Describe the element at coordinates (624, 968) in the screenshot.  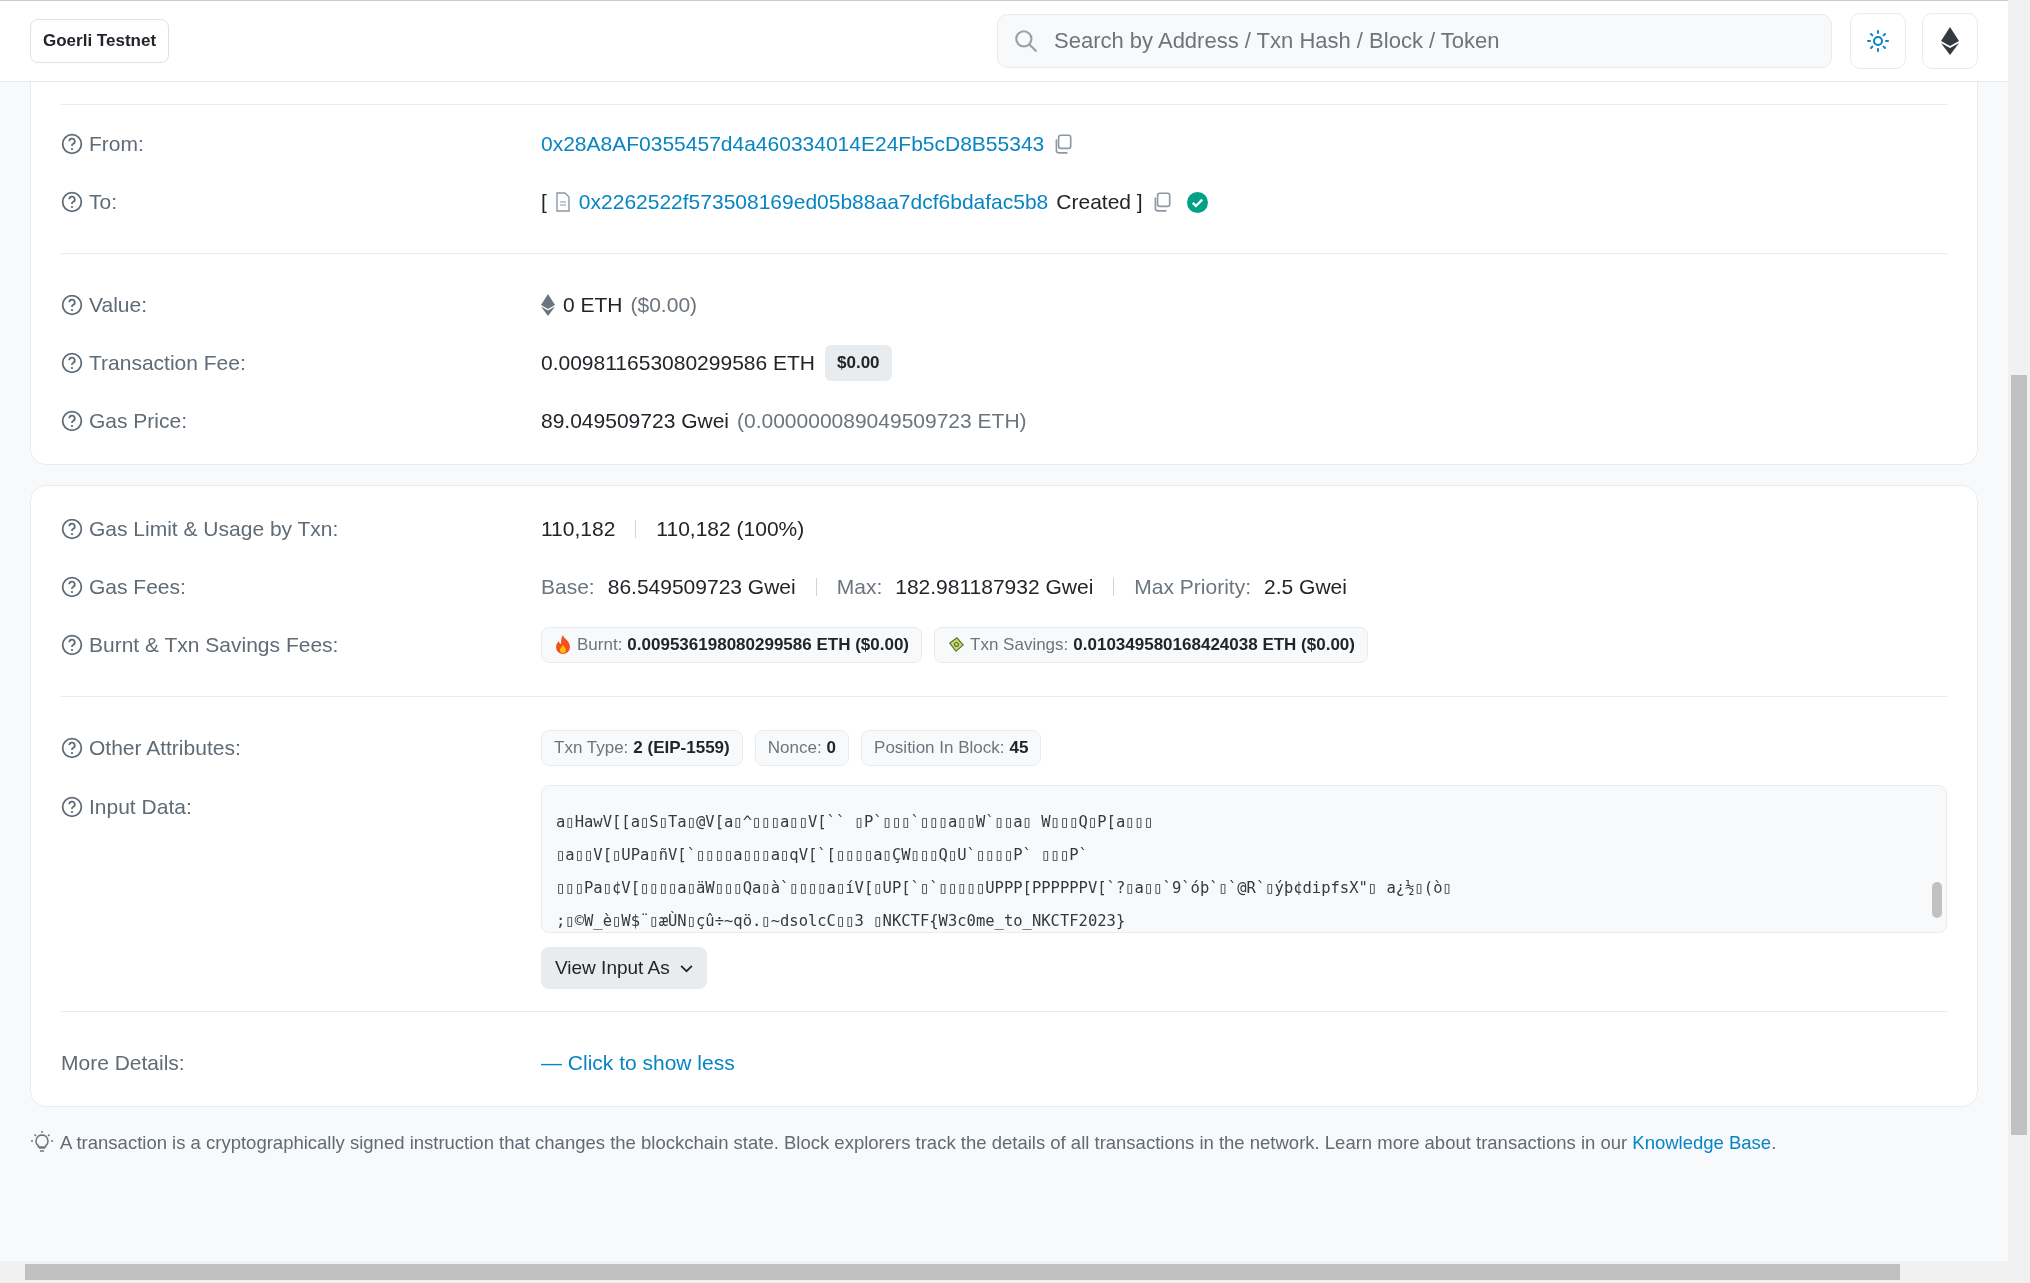
I see `view-input-as-button: View Input As` at that location.